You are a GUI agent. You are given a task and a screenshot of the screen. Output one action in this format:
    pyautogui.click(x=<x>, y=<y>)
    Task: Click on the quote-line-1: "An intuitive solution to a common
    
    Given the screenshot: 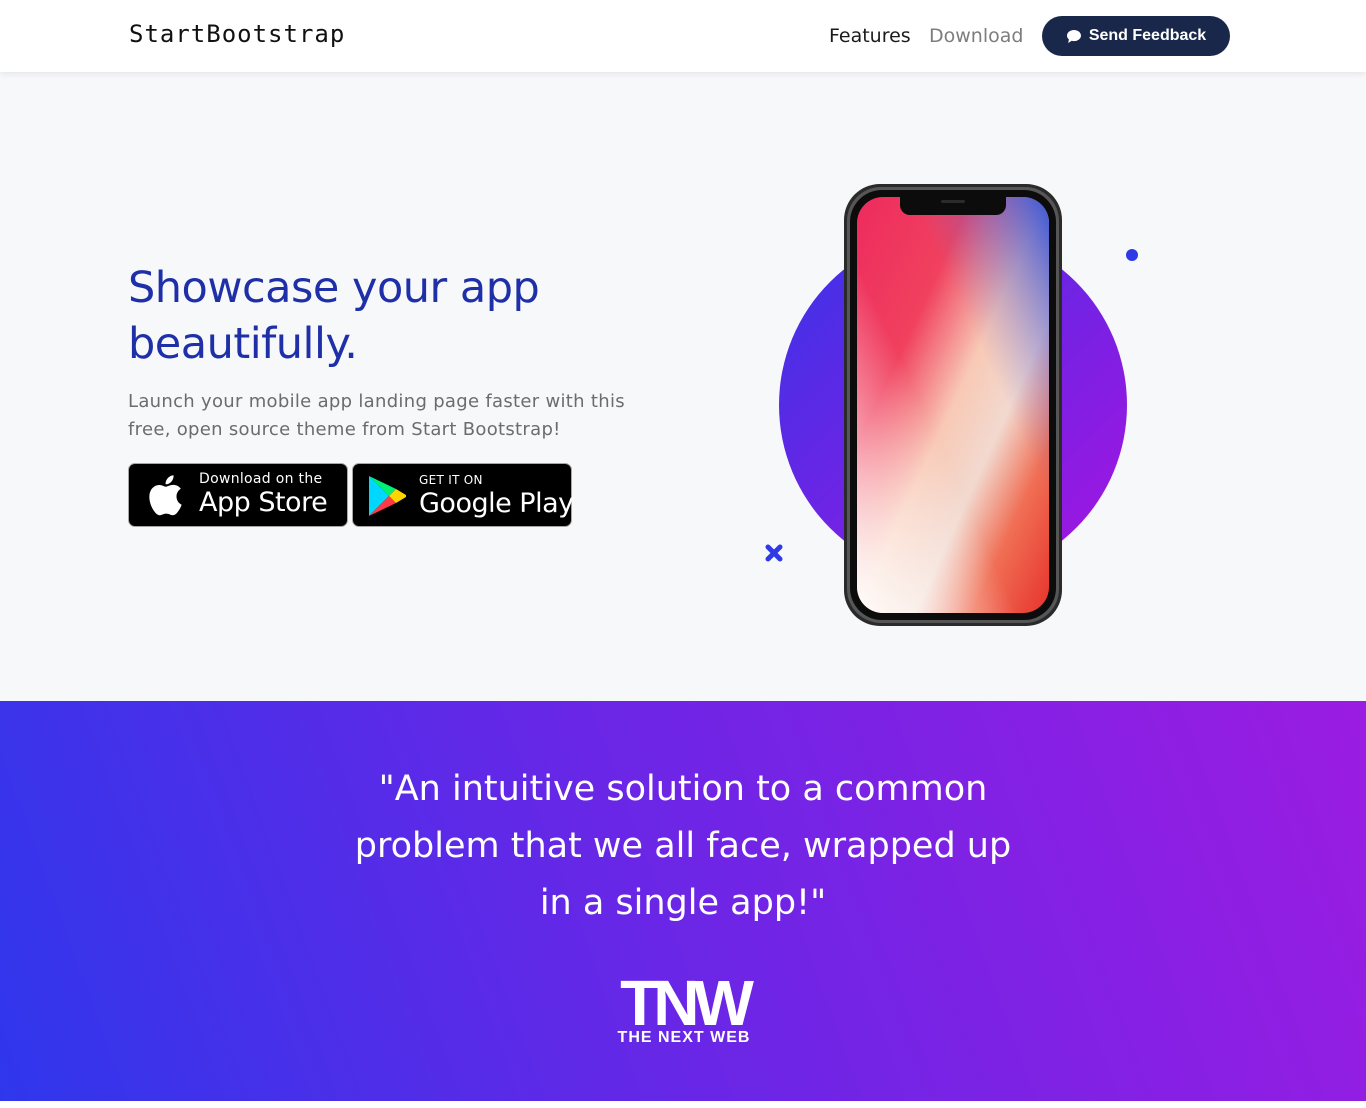 What is the action you would take?
    pyautogui.click(x=683, y=789)
    